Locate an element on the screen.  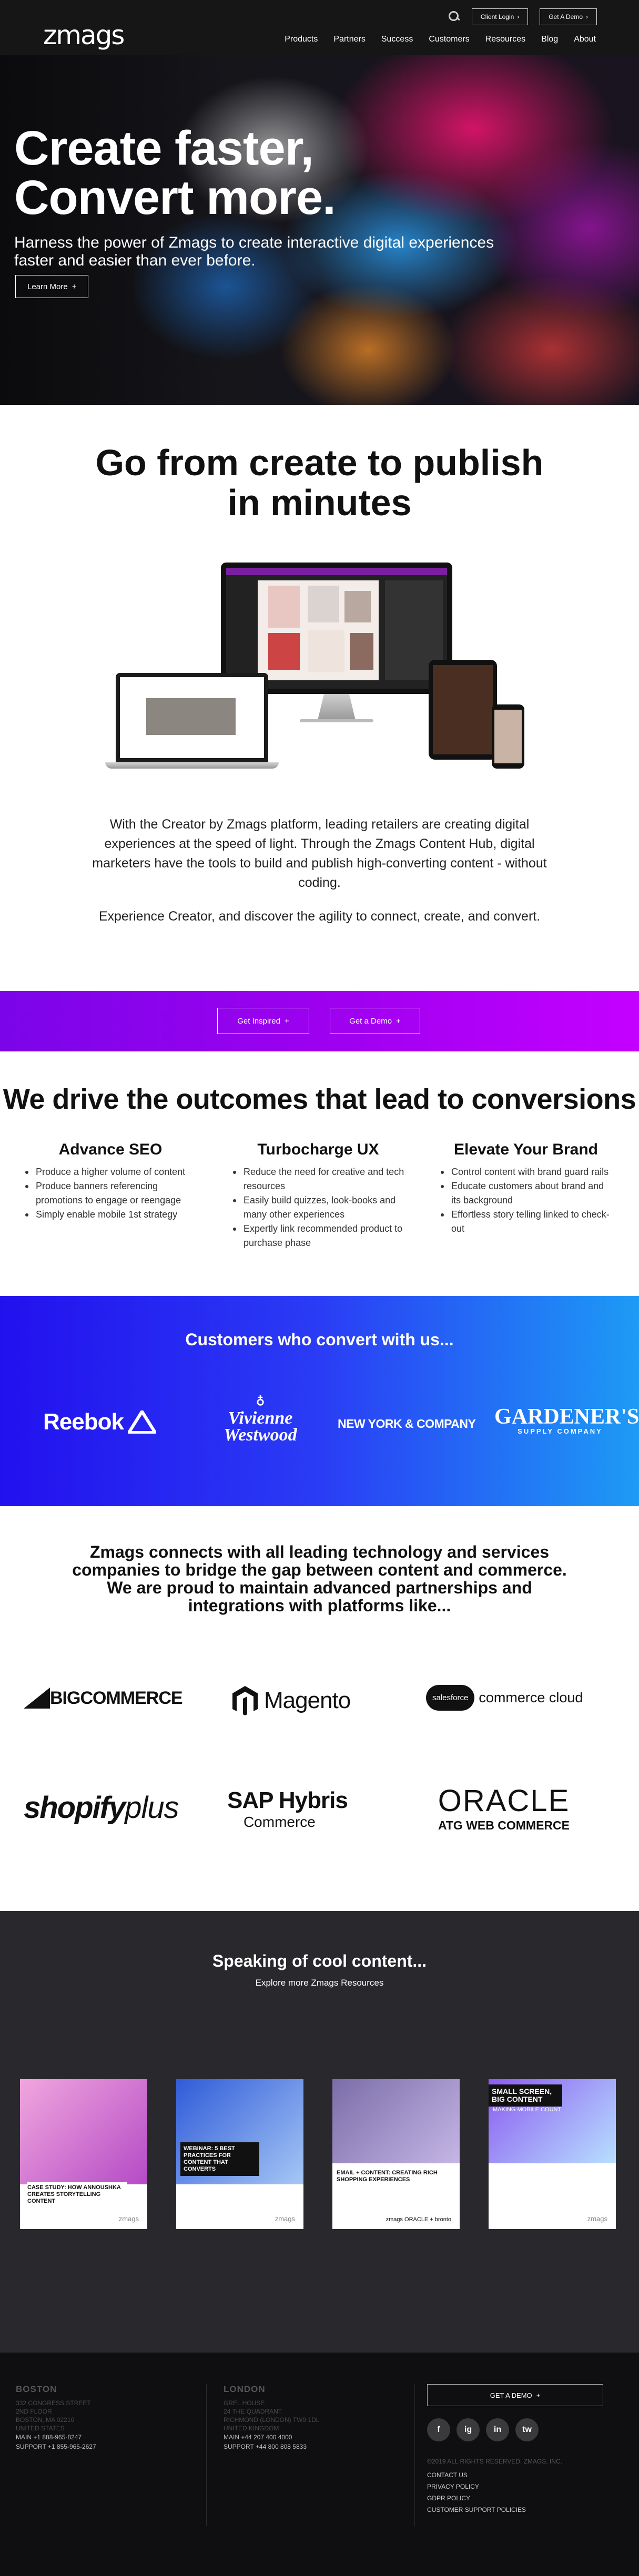
footer-link-contact: CONTACT US is located at coordinates (476, 2475).